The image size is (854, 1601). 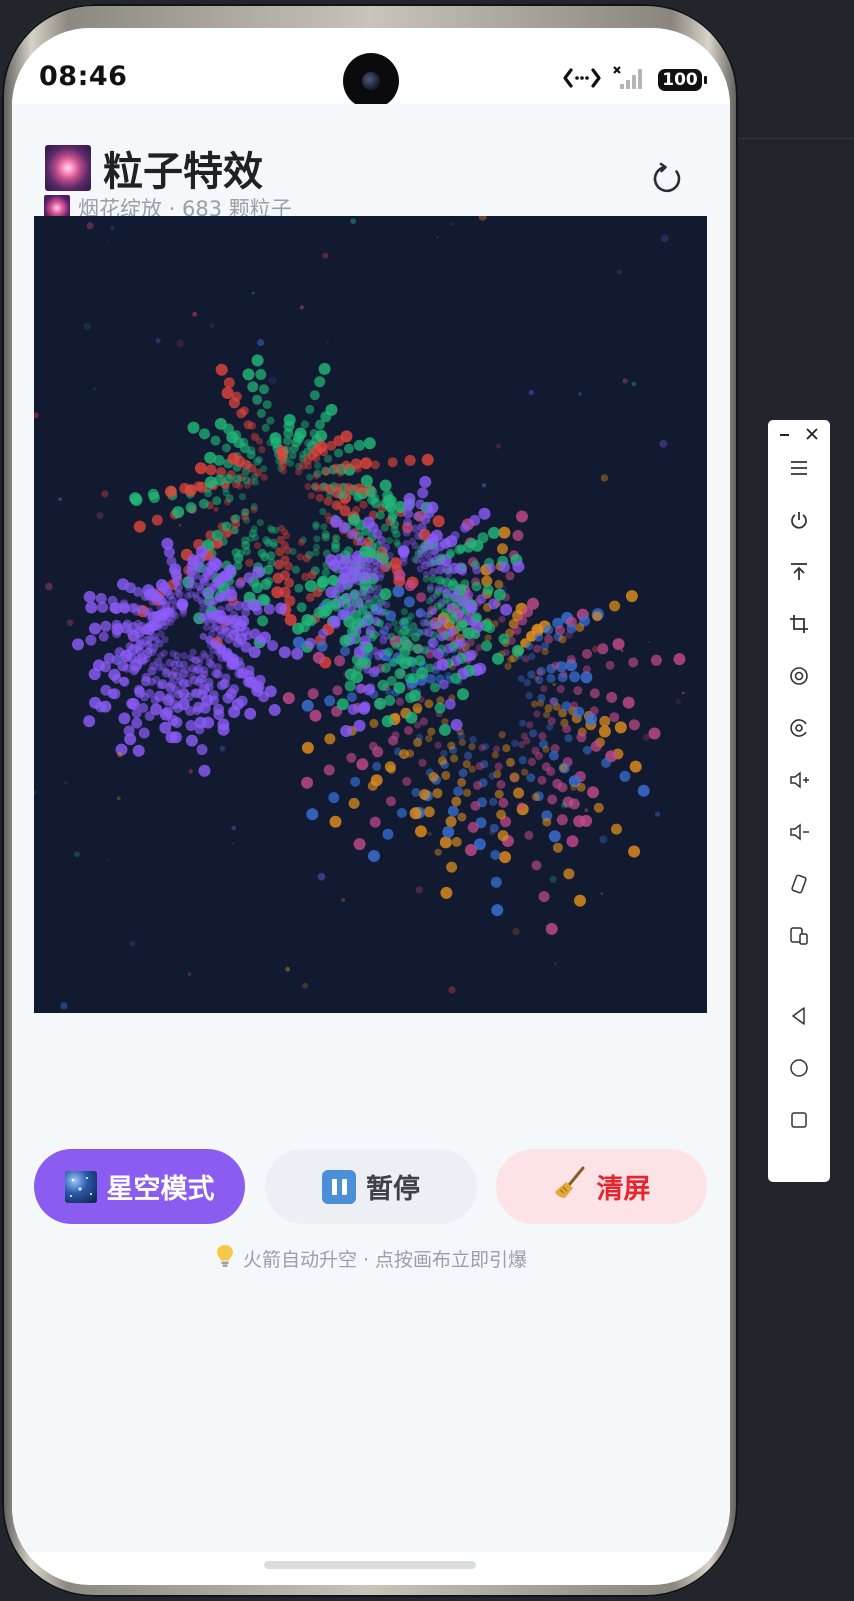 I want to click on power-icon, so click(x=799, y=520).